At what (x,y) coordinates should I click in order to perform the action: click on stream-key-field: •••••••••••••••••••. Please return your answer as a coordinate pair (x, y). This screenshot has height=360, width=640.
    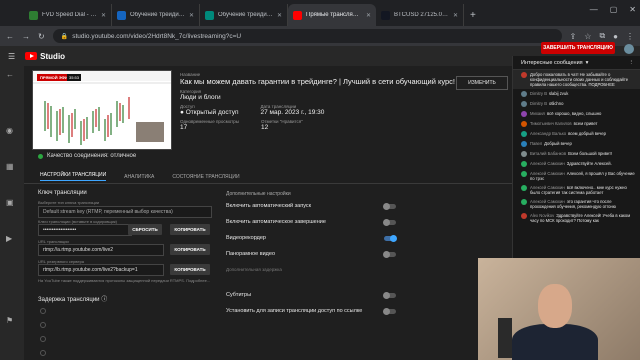
    Looking at the image, I should click on (85, 230).